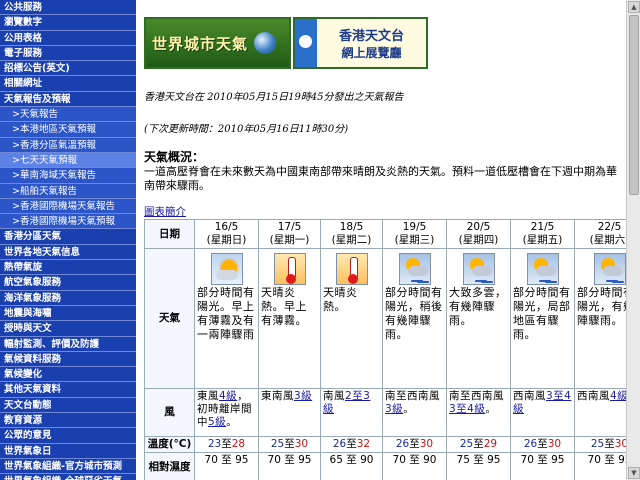 The width and height of the screenshot is (640, 480). What do you see at coordinates (238, 444) in the screenshot?
I see `temp-high: 28` at bounding box center [238, 444].